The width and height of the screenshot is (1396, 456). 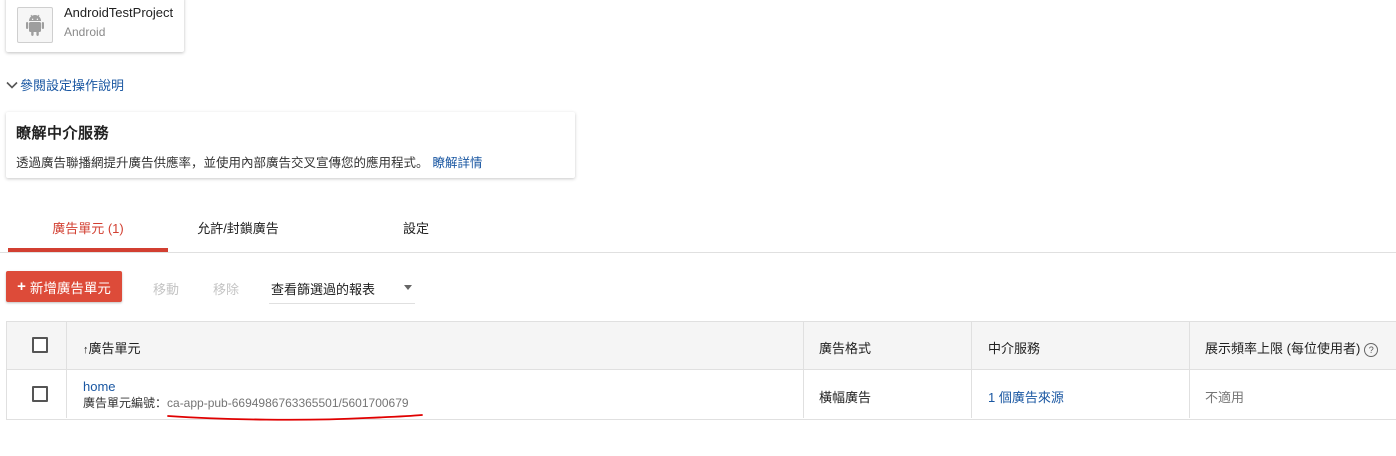 I want to click on report-filter-label: 查看篩選過的報表, so click(x=323, y=289).